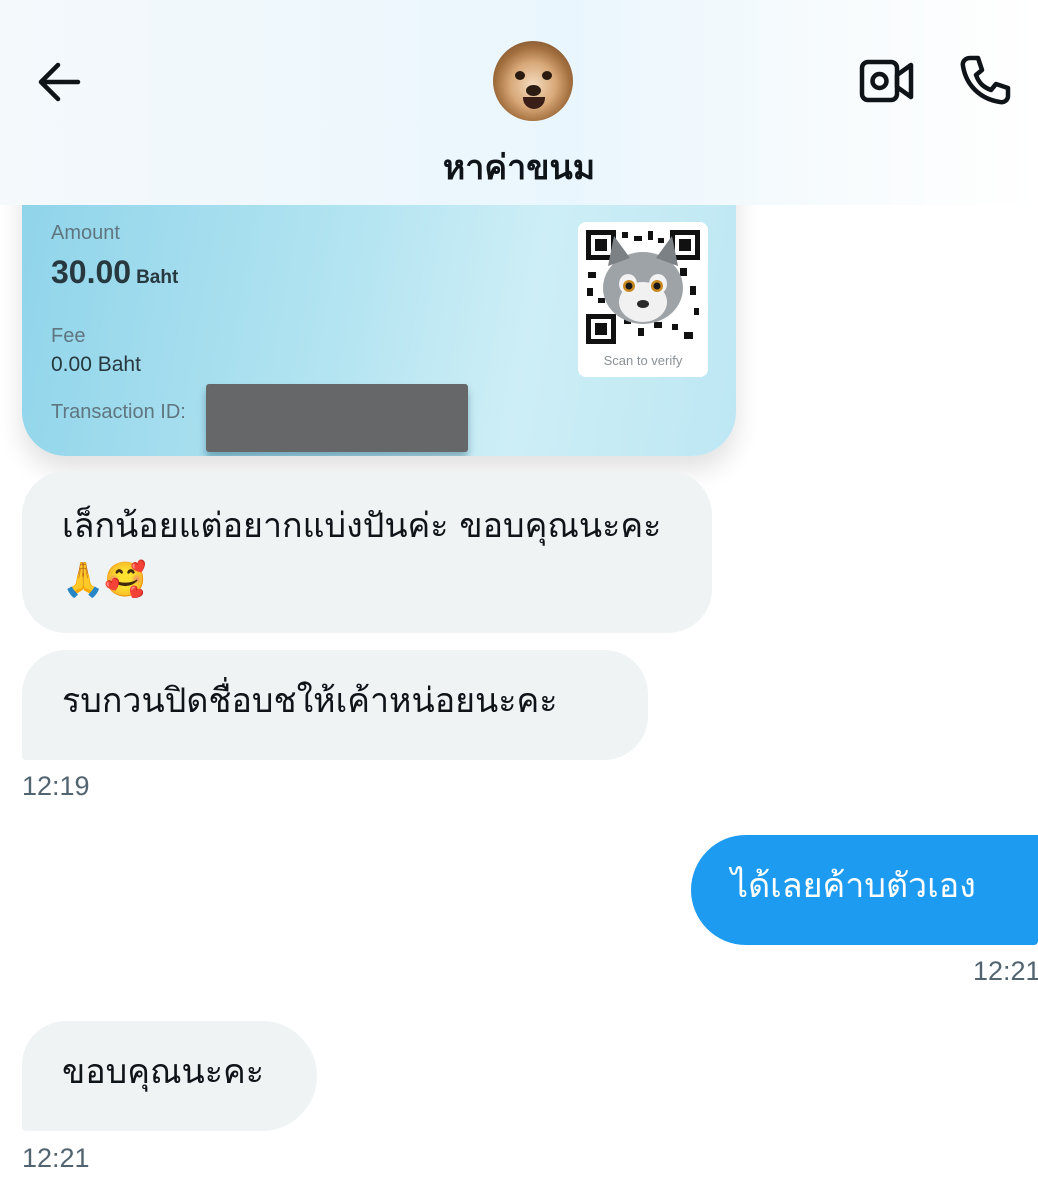 This screenshot has height=1200, width=1038. What do you see at coordinates (85, 233) in the screenshot?
I see `amount-label: Amount` at bounding box center [85, 233].